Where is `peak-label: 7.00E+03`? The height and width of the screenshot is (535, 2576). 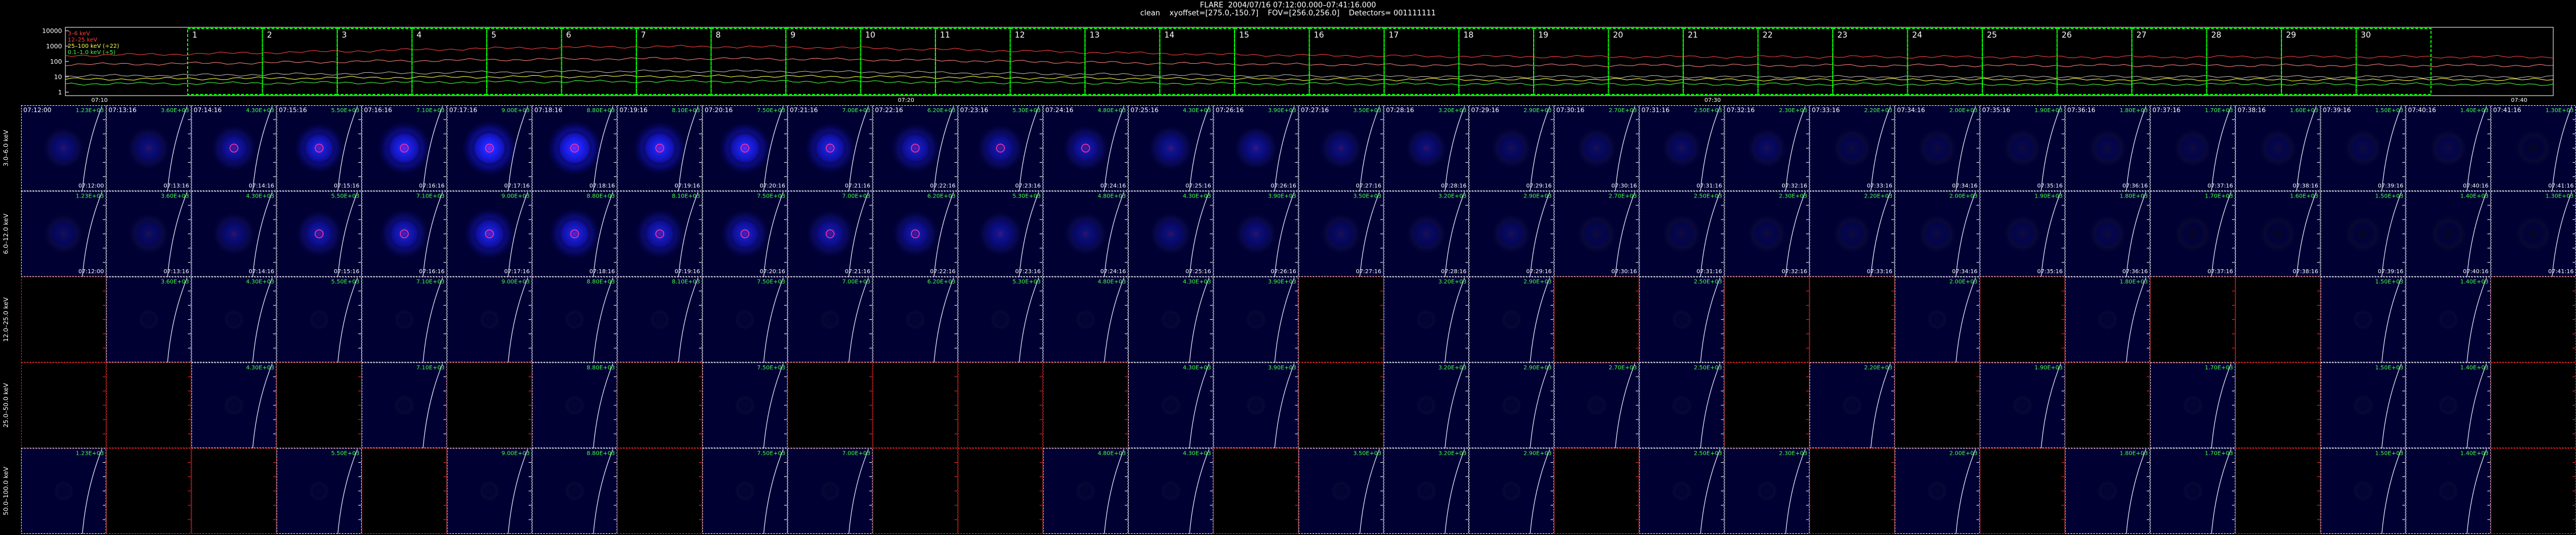
peak-label: 7.00E+03 is located at coordinates (856, 111).